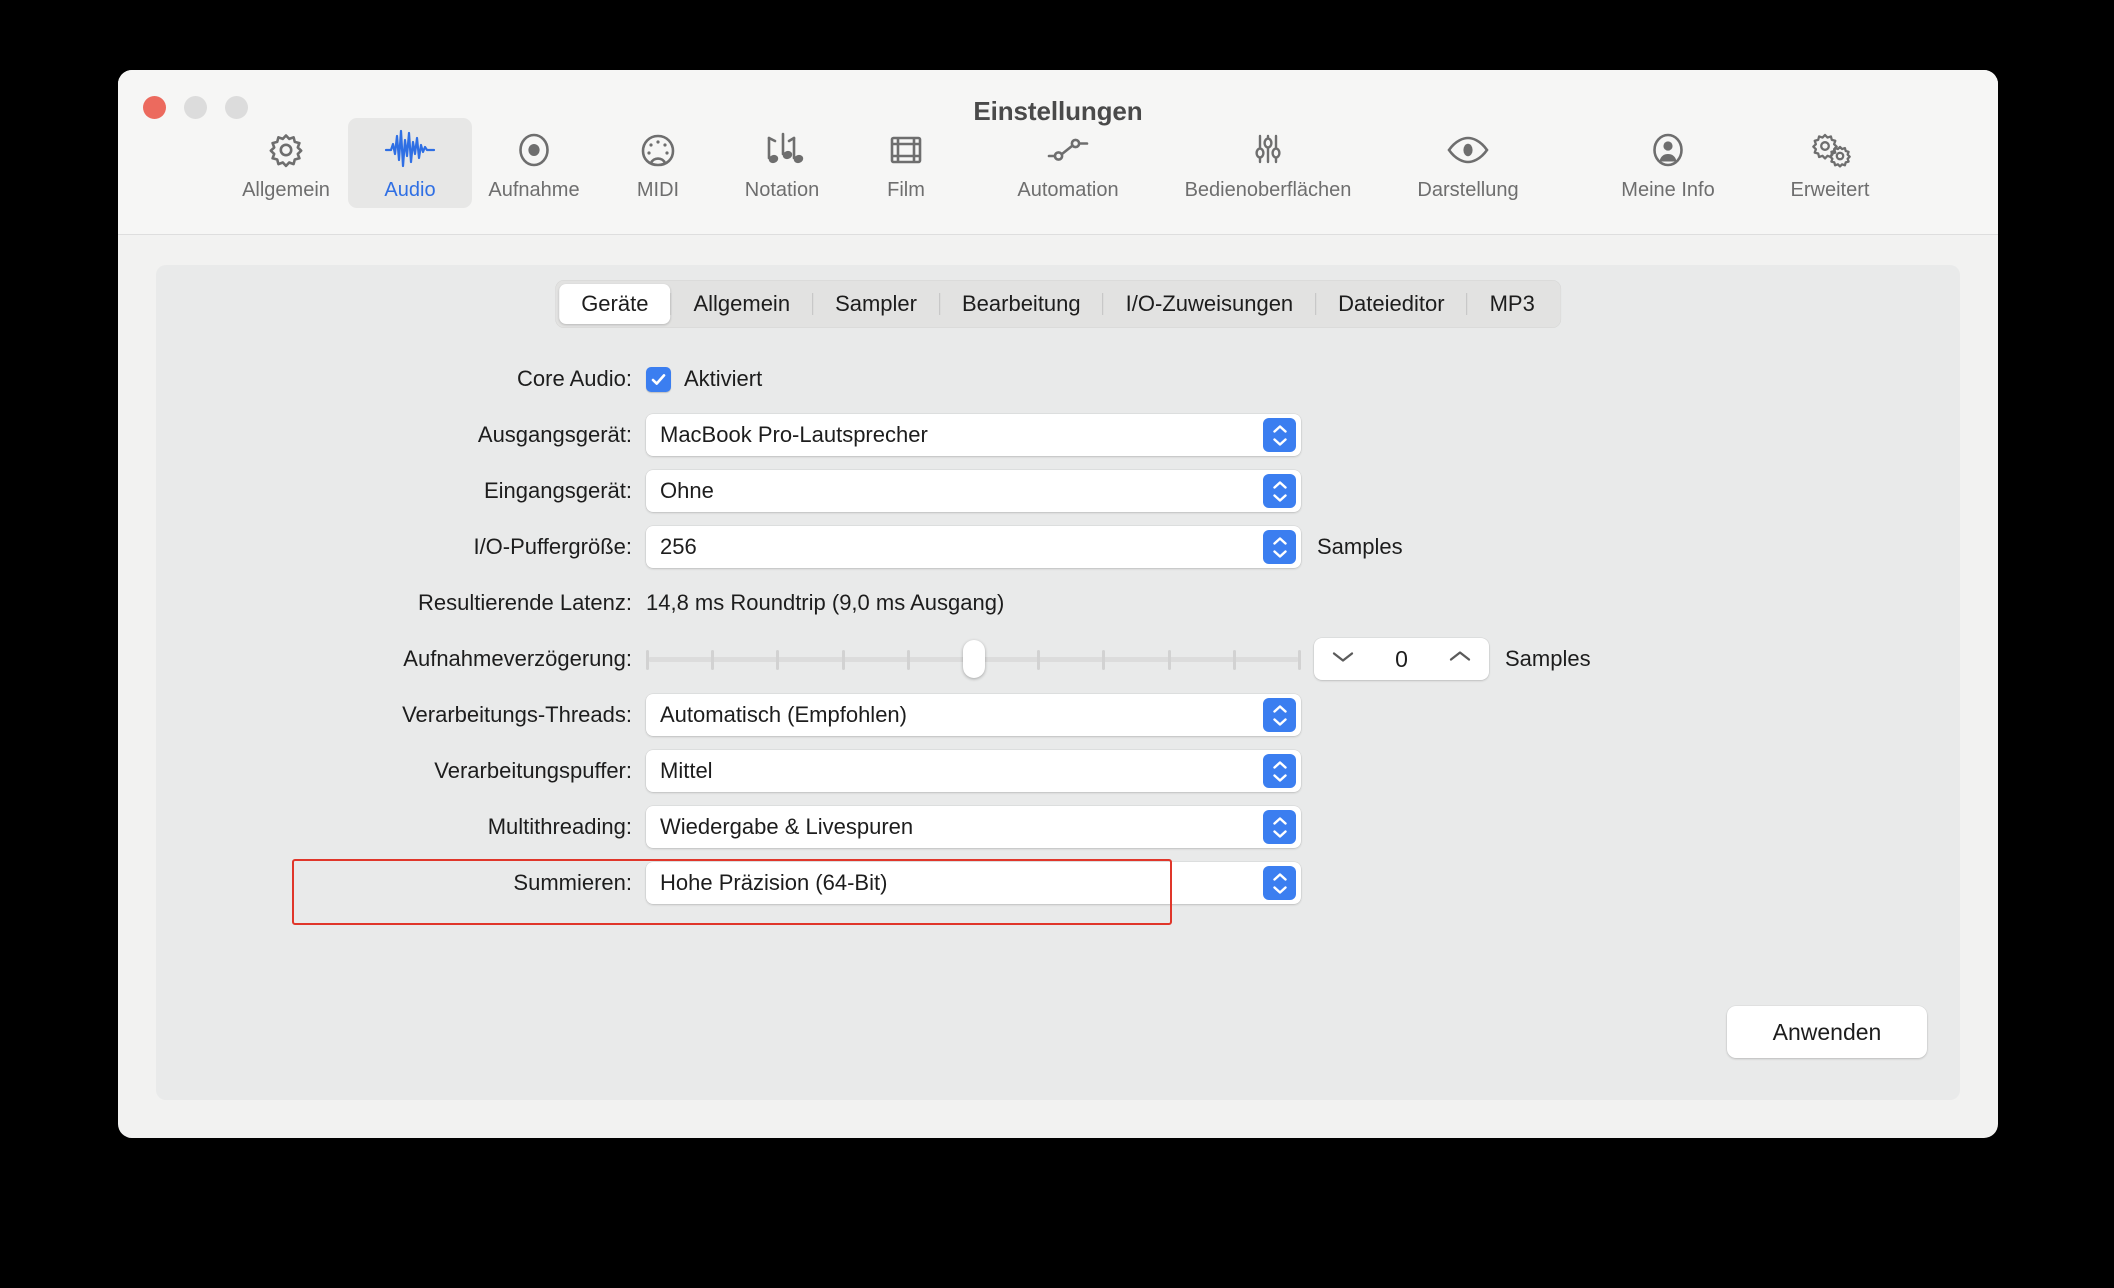 The image size is (2114, 1288). I want to click on tab-label: Bearbeitung, so click(1021, 303).